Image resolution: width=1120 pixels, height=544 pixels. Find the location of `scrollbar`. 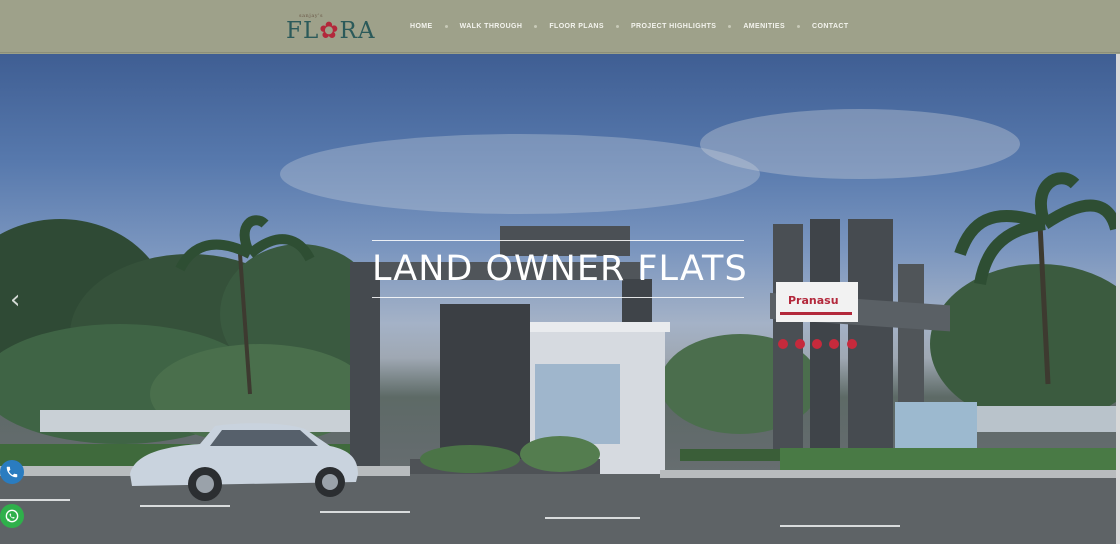

scrollbar is located at coordinates (1118, 299).